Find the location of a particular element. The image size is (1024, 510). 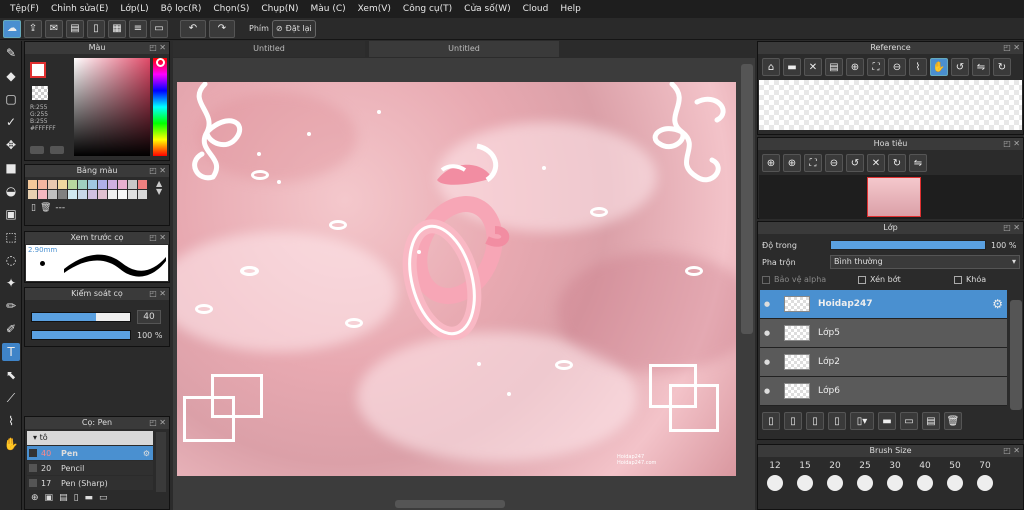

open-folder-icon: ▬ is located at coordinates (792, 67).